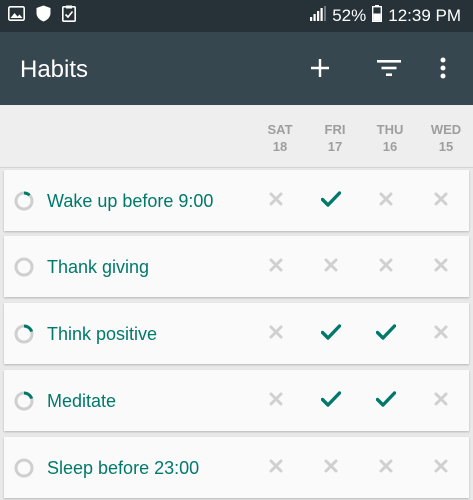 The height and width of the screenshot is (500, 473). What do you see at coordinates (236, 68) in the screenshot?
I see `app-bar: Habits` at bounding box center [236, 68].